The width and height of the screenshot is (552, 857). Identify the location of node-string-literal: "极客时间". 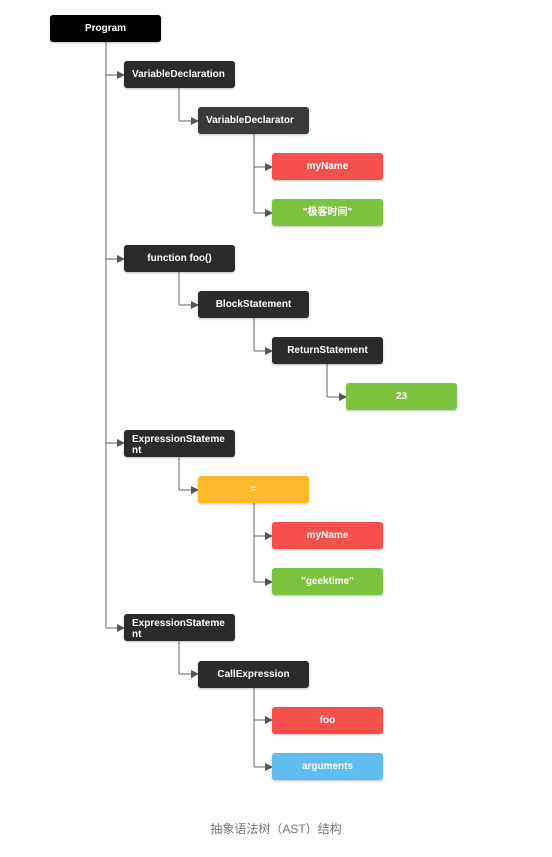
(327, 212).